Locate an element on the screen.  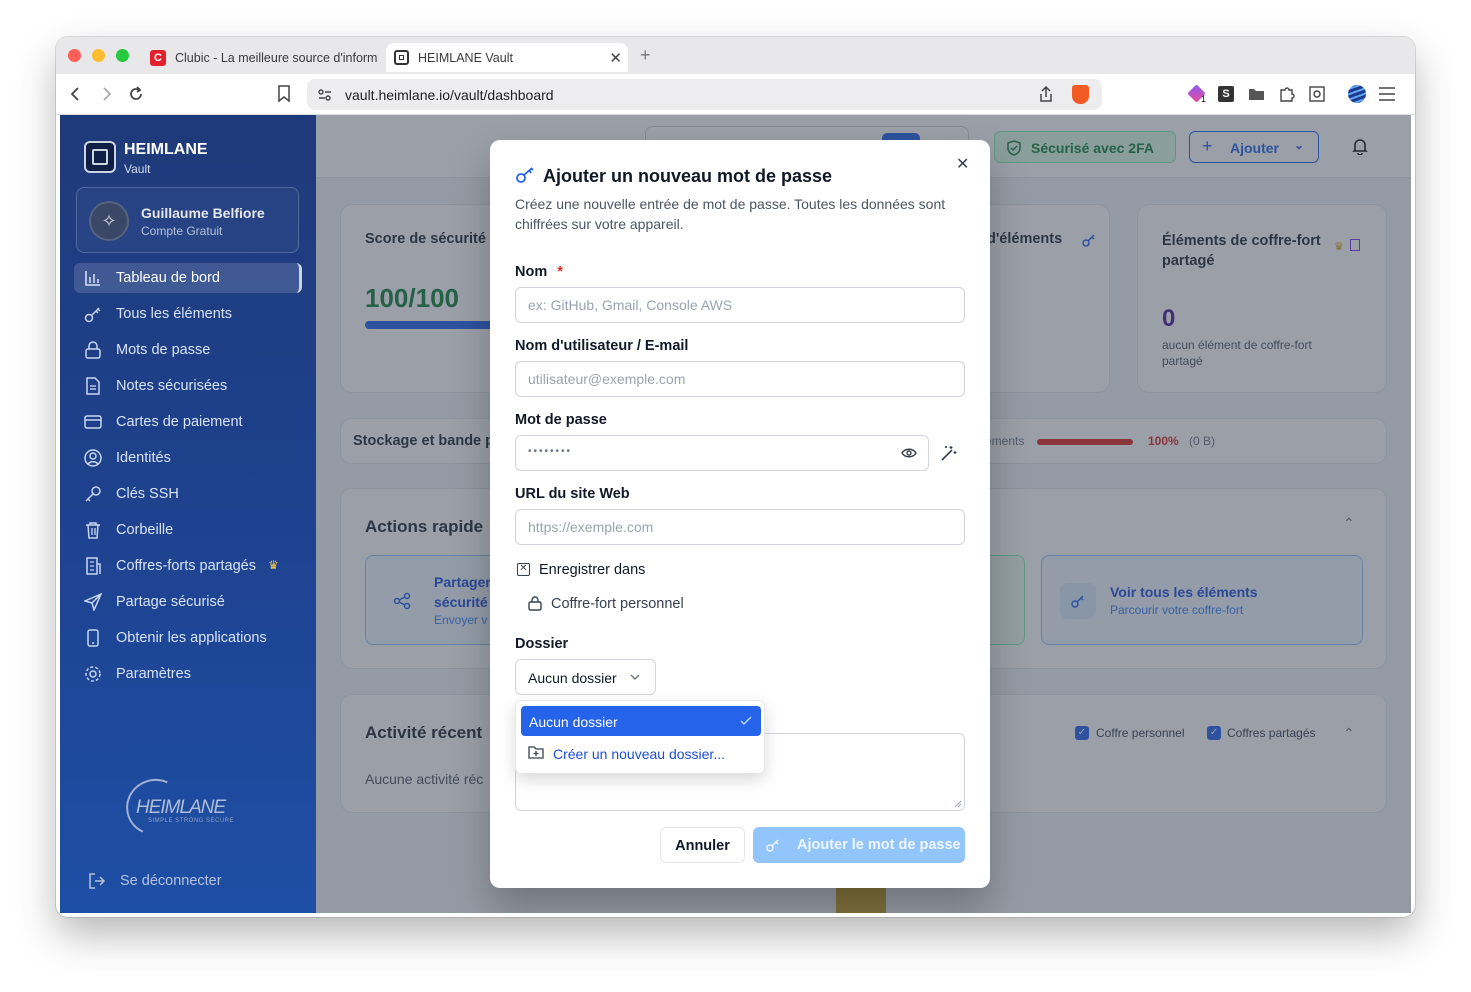
close-window-button is located at coordinates (74, 55).